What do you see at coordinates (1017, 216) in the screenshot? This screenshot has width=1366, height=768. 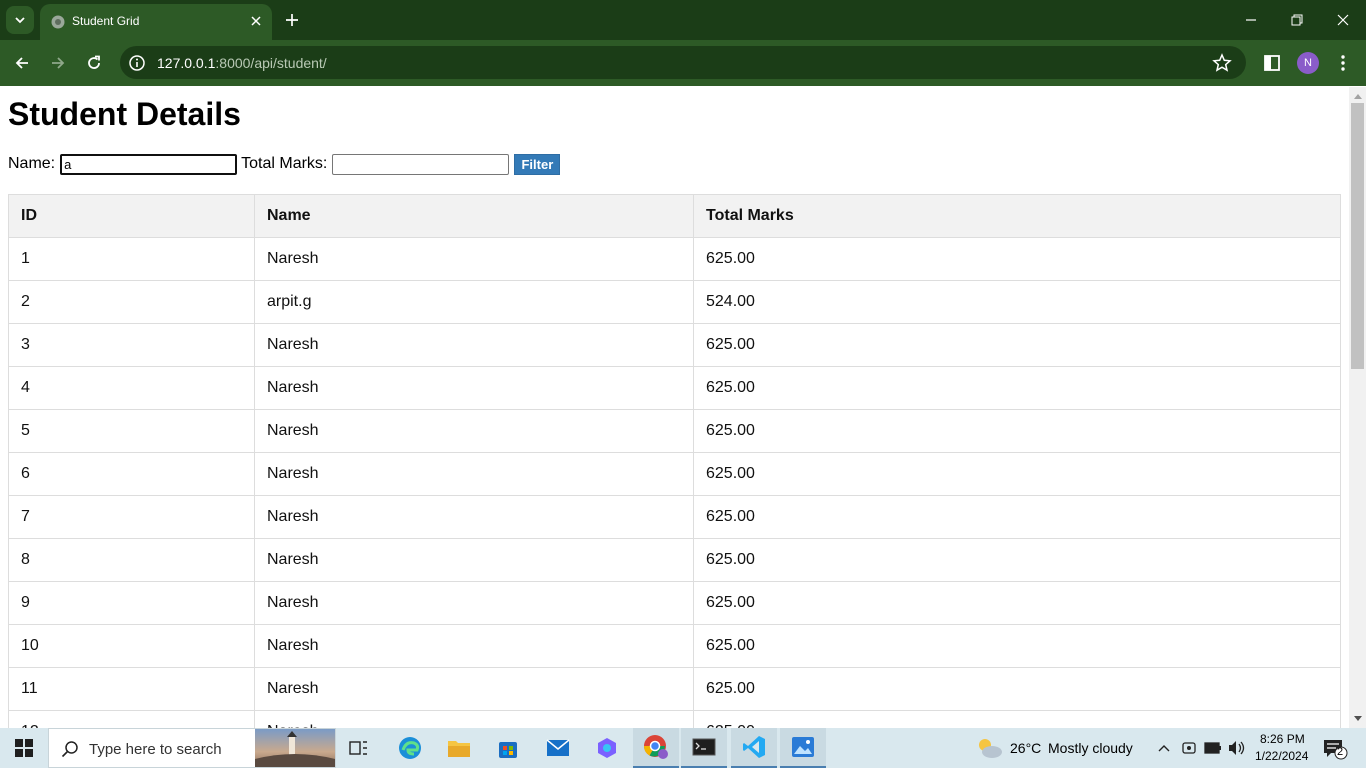 I see `column-header-total-marks: Total Marks` at bounding box center [1017, 216].